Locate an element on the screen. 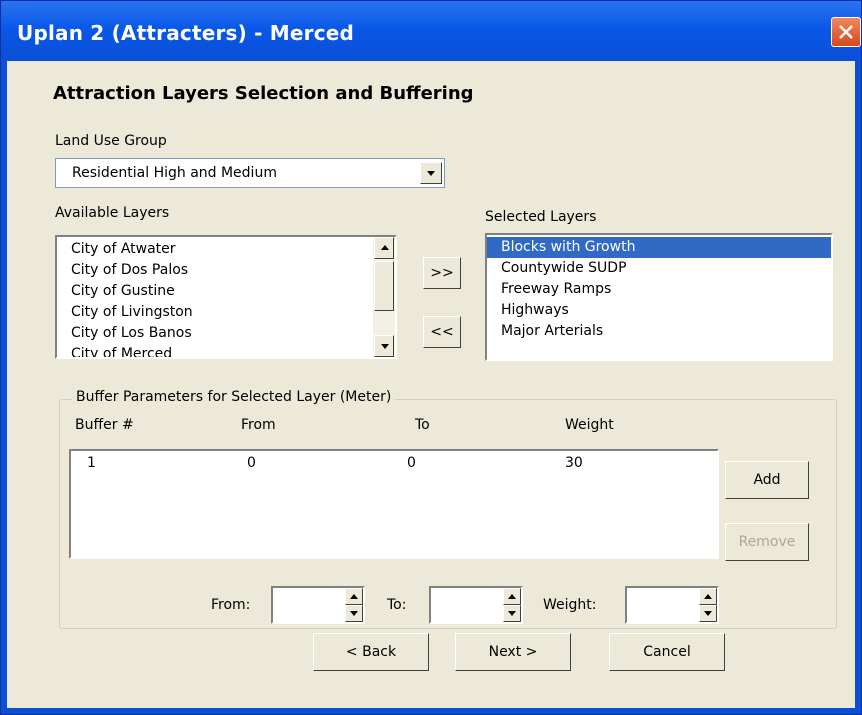 This screenshot has width=862, height=715. close-icon is located at coordinates (846, 32).